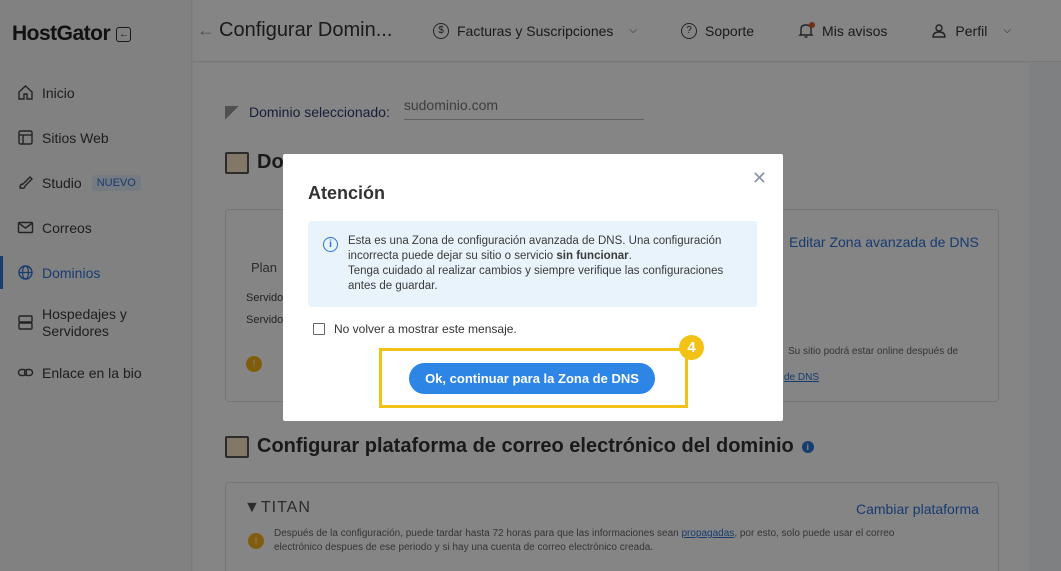 This screenshot has width=1061, height=571. I want to click on dont-show-again-label: No volver a mostrar este mensaje., so click(425, 329).